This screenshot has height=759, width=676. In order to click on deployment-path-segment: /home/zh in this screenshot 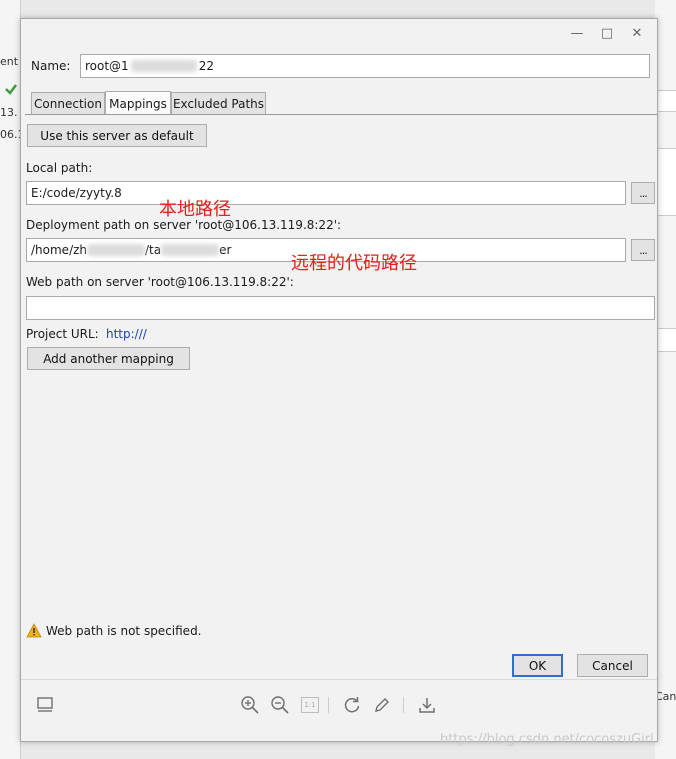, I will do `click(59, 250)`.